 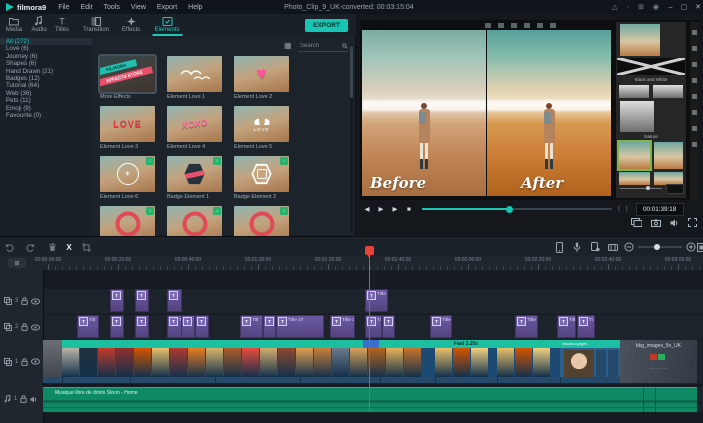 What do you see at coordinates (34, 399) in the screenshot?
I see `mute-icon` at bounding box center [34, 399].